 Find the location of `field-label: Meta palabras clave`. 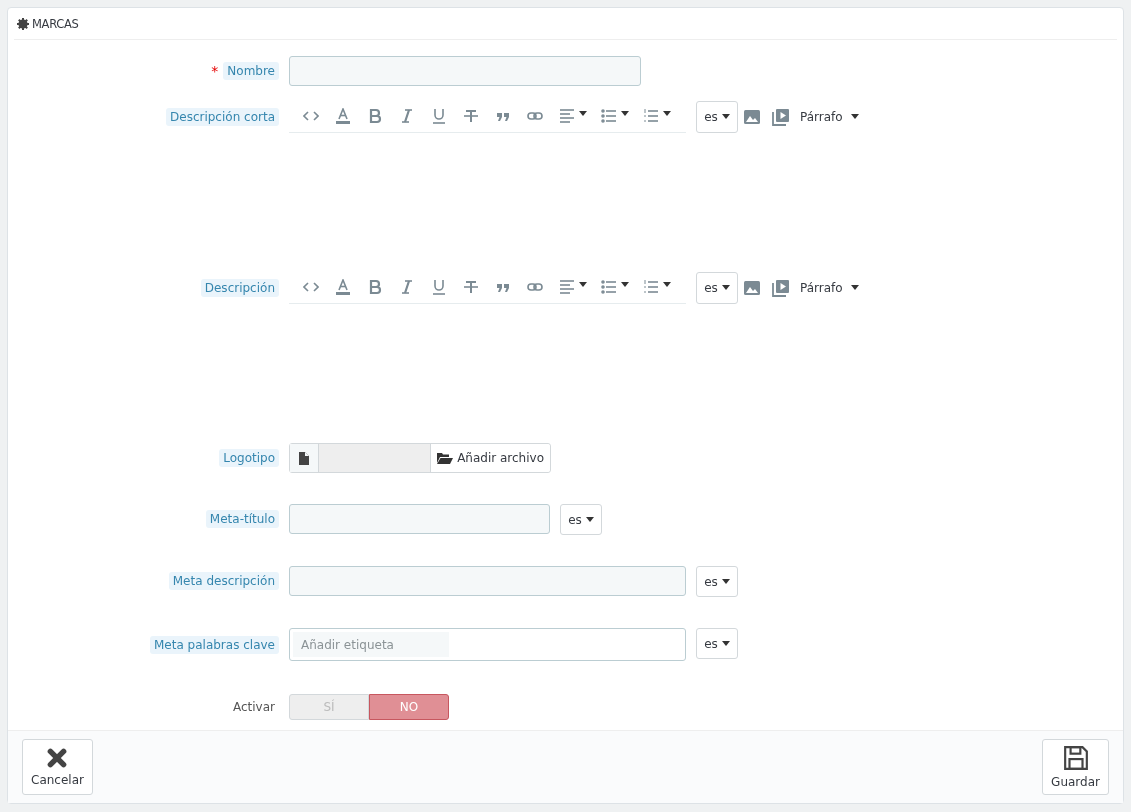

field-label: Meta palabras clave is located at coordinates (214, 644).